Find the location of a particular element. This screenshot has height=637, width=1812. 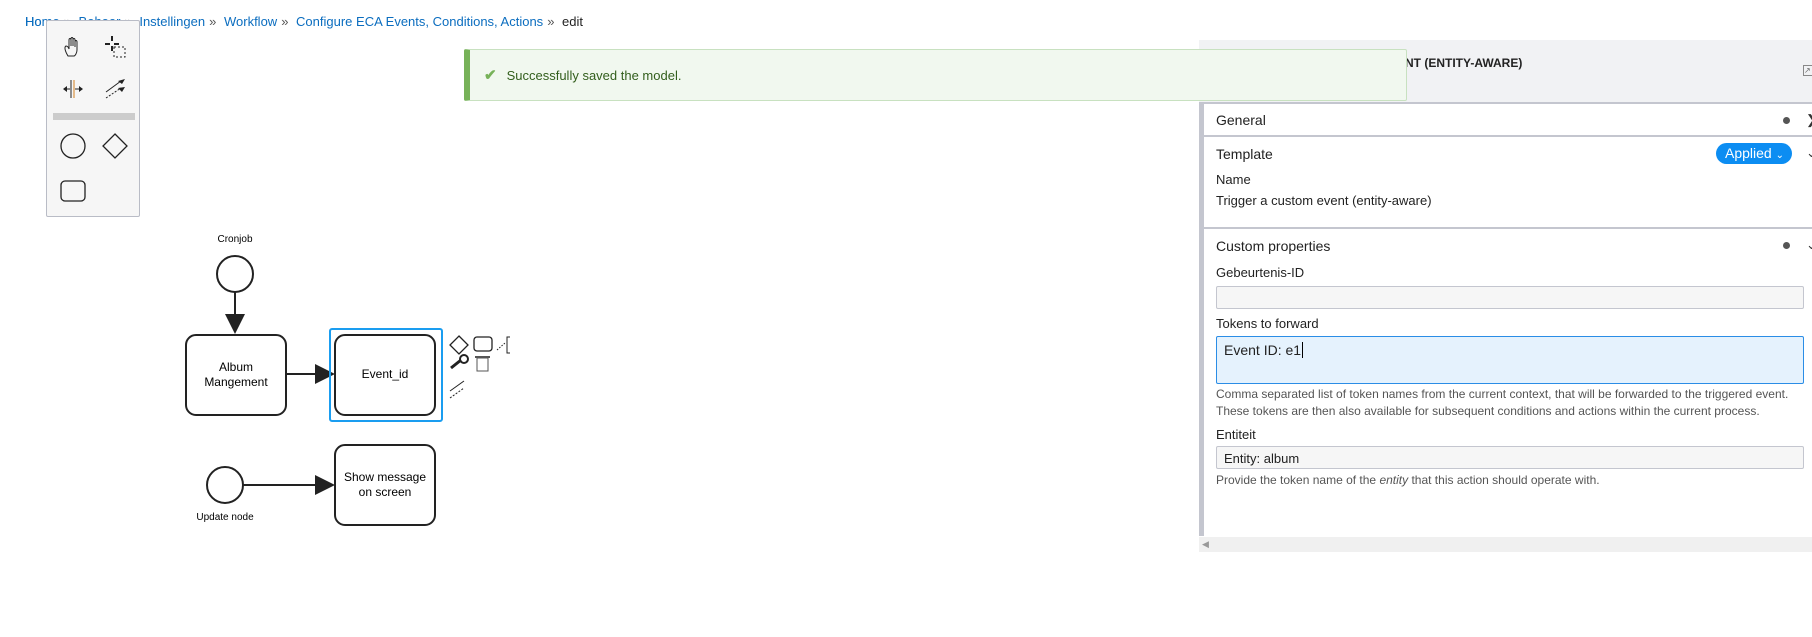

group-general: General ❯ is located at coordinates (1508, 120).